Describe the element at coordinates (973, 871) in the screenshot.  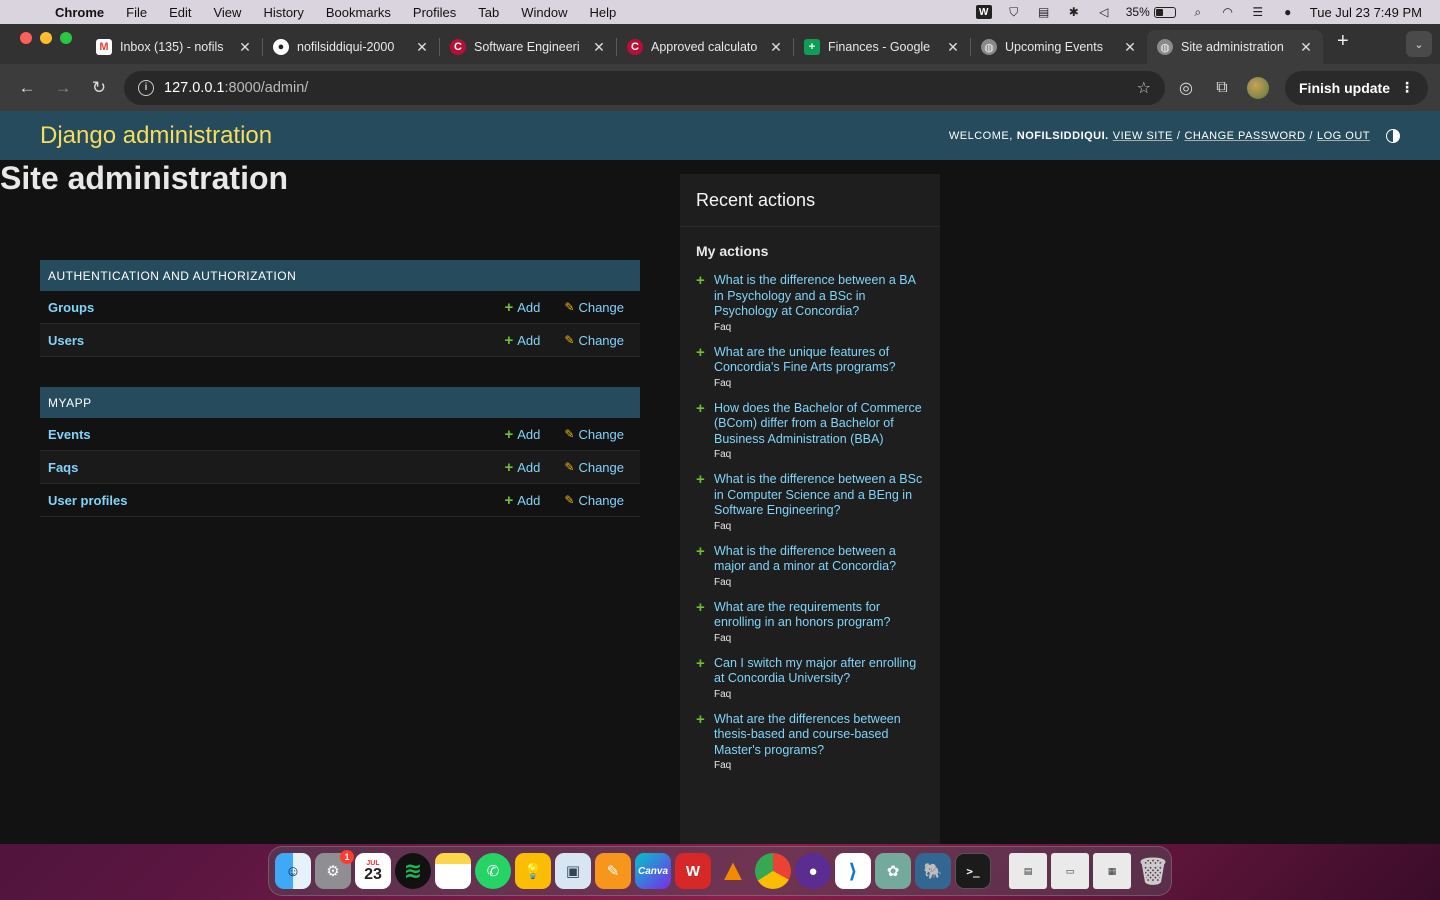
I see `terminal-icon: >_` at that location.